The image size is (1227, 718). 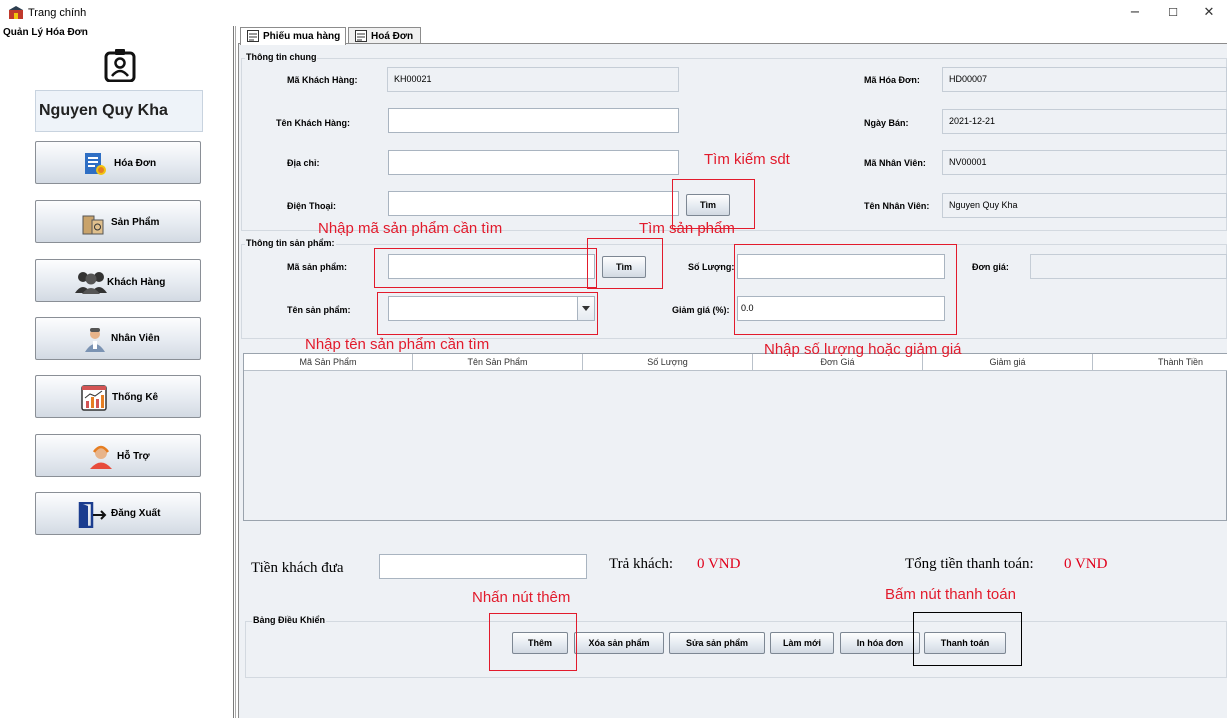 I want to click on nav-customers-button: Khách Hàng, so click(x=118, y=280).